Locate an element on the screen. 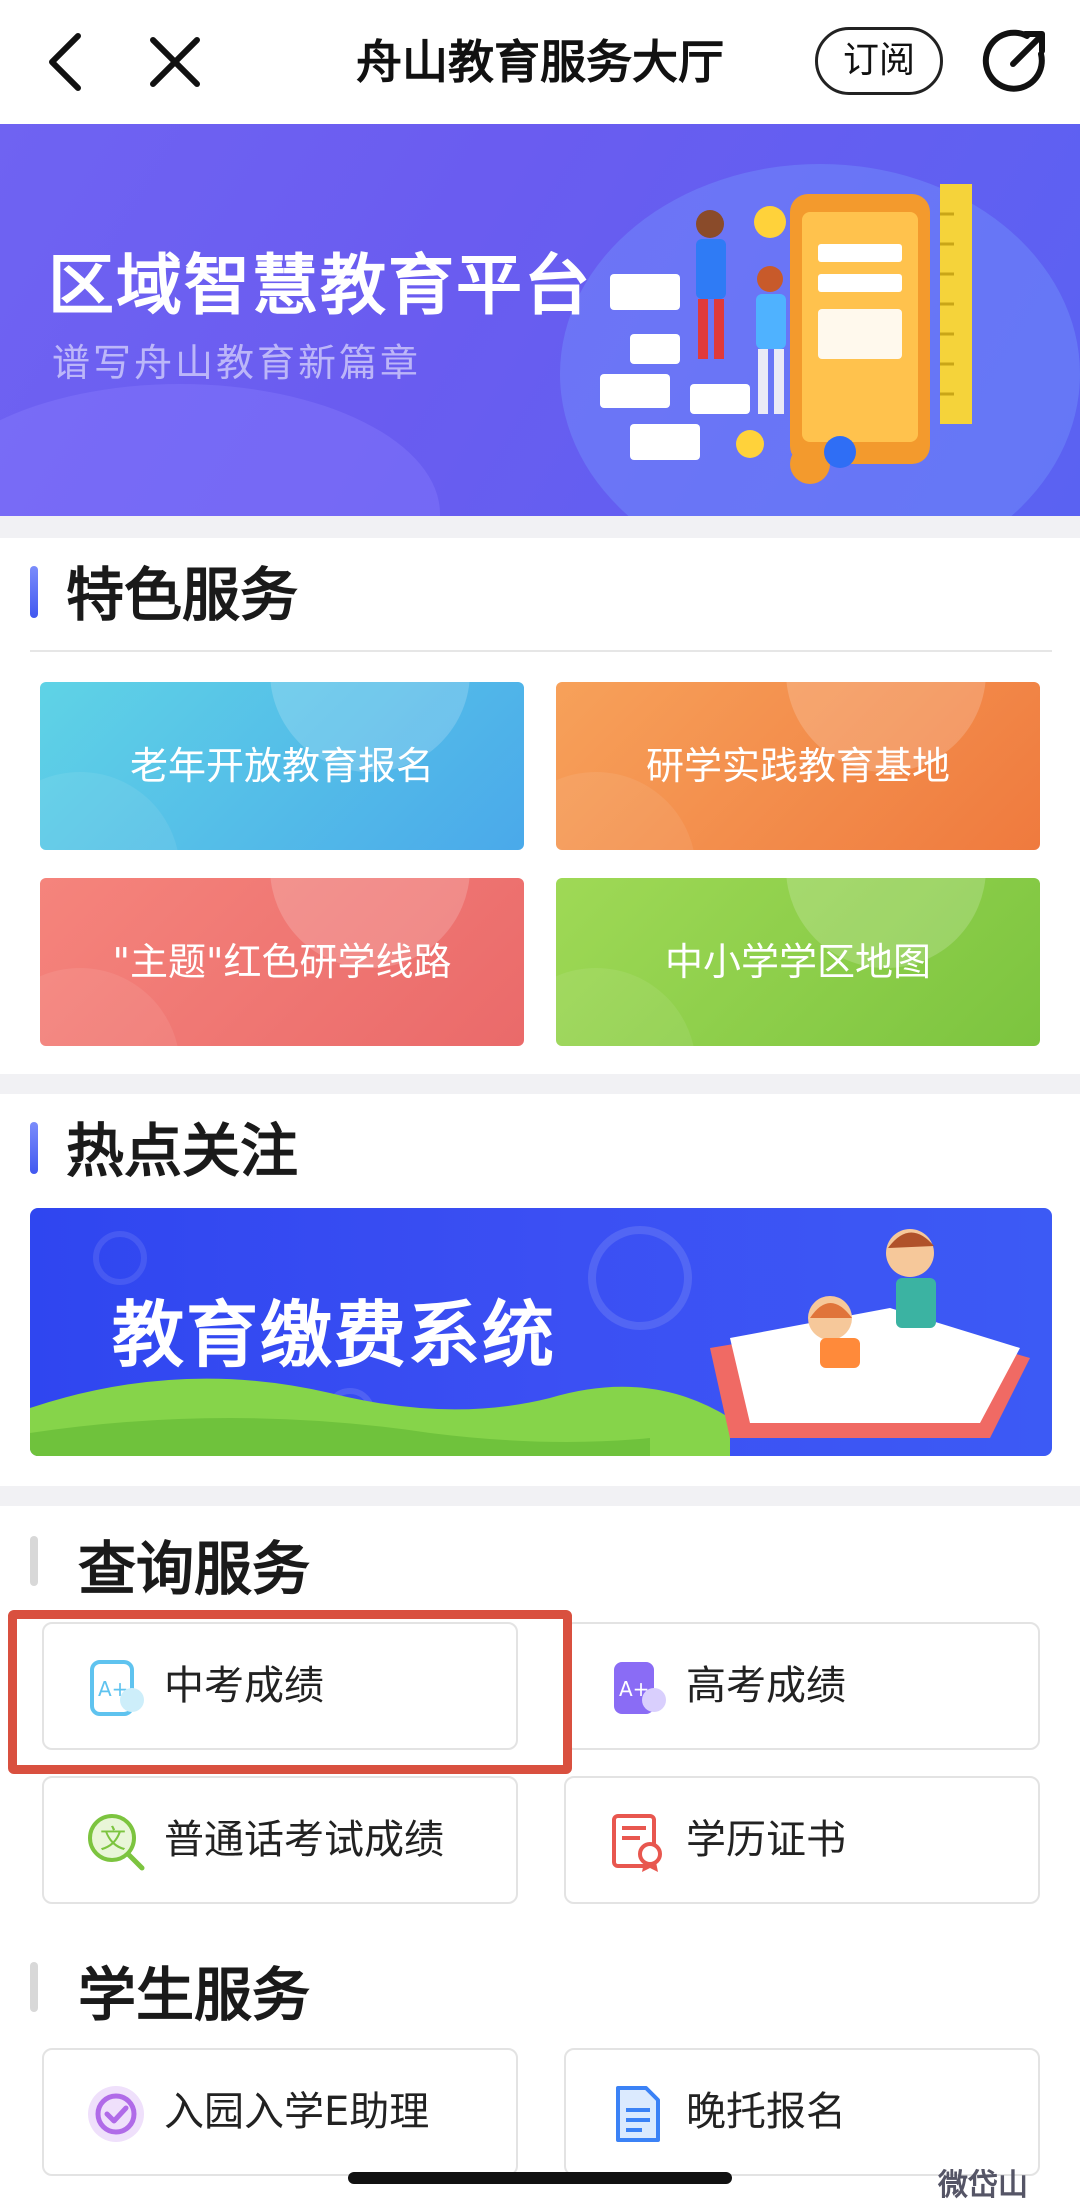  back-icon is located at coordinates (70, 62).